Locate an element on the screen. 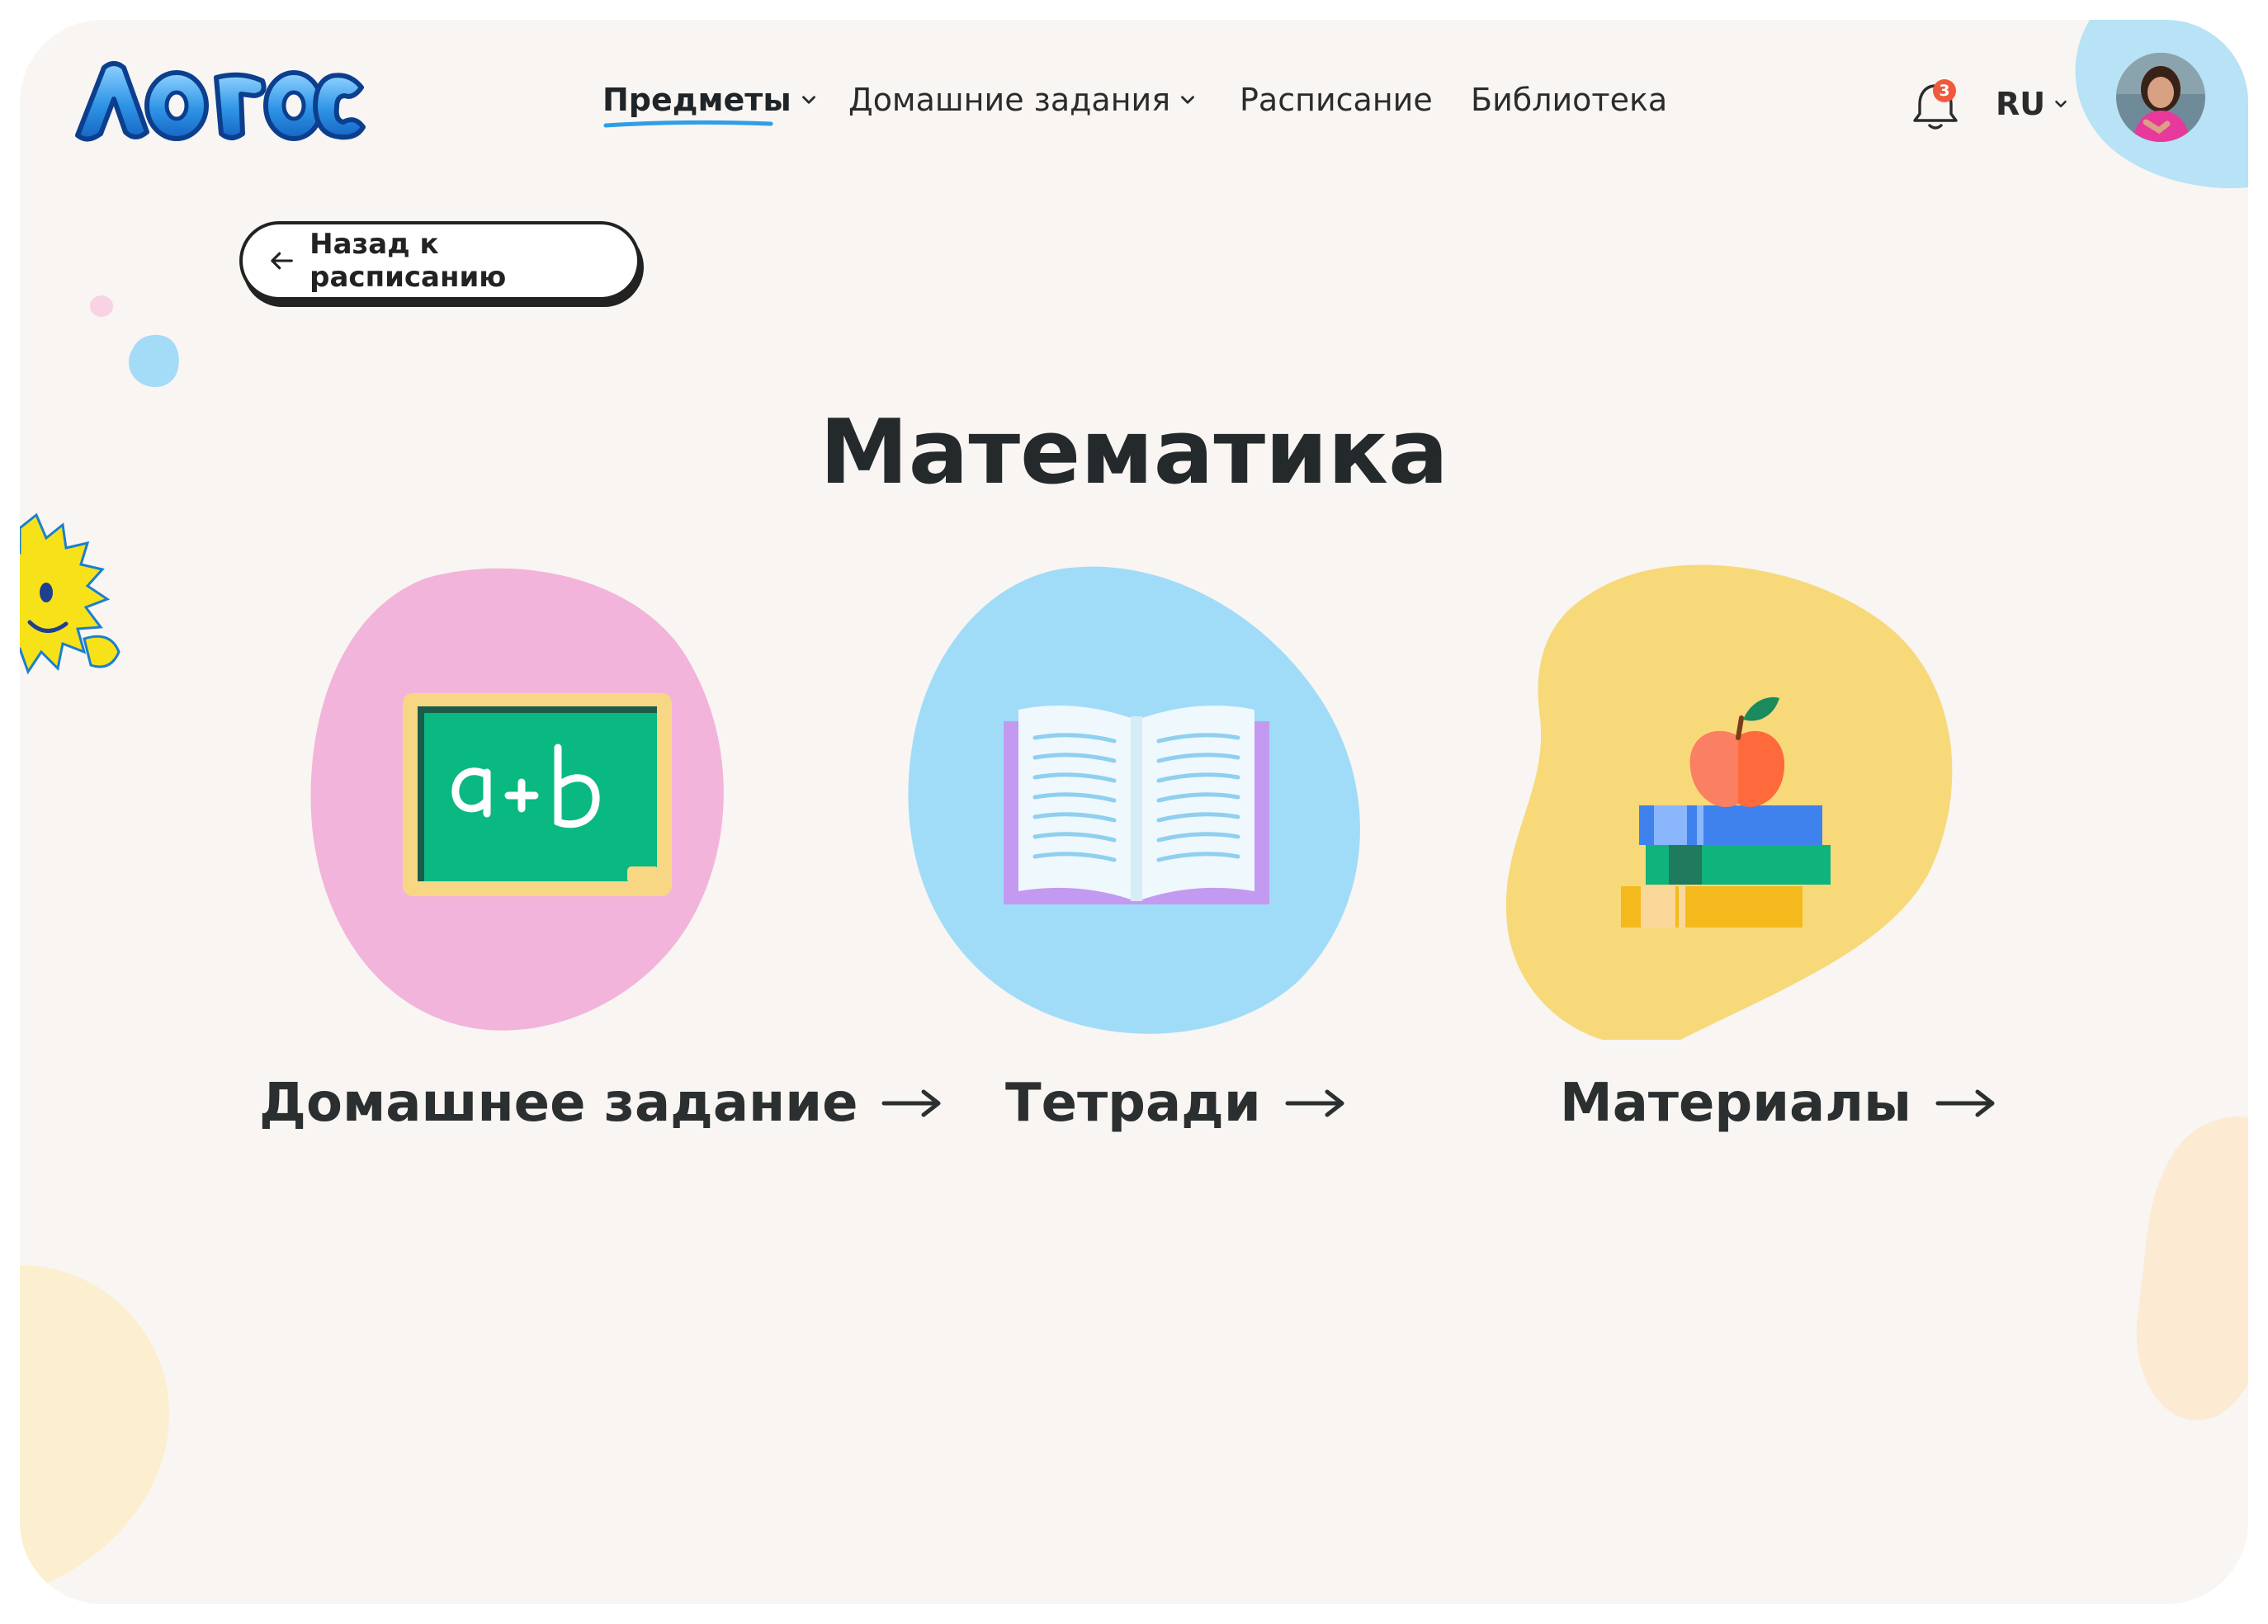 The height and width of the screenshot is (1624, 2268). notebooks-card is located at coordinates (1140, 801).